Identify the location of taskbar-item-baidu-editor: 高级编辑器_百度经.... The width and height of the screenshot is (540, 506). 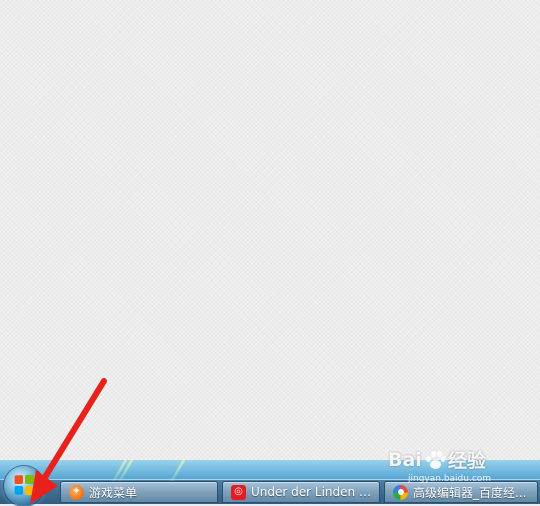
(461, 492).